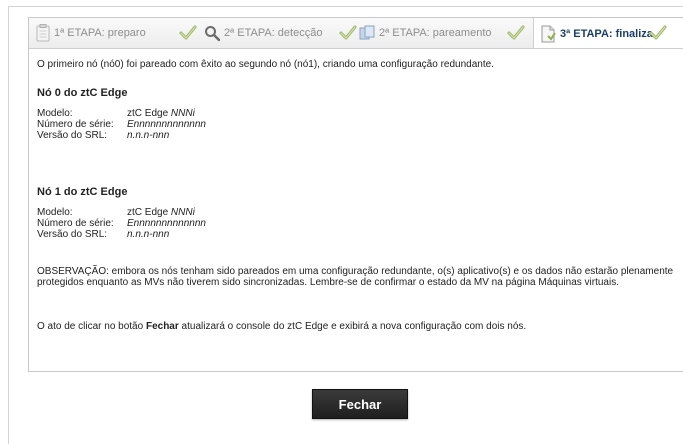  I want to click on step-label: 2ª ETAPA: pareamento, so click(435, 33).